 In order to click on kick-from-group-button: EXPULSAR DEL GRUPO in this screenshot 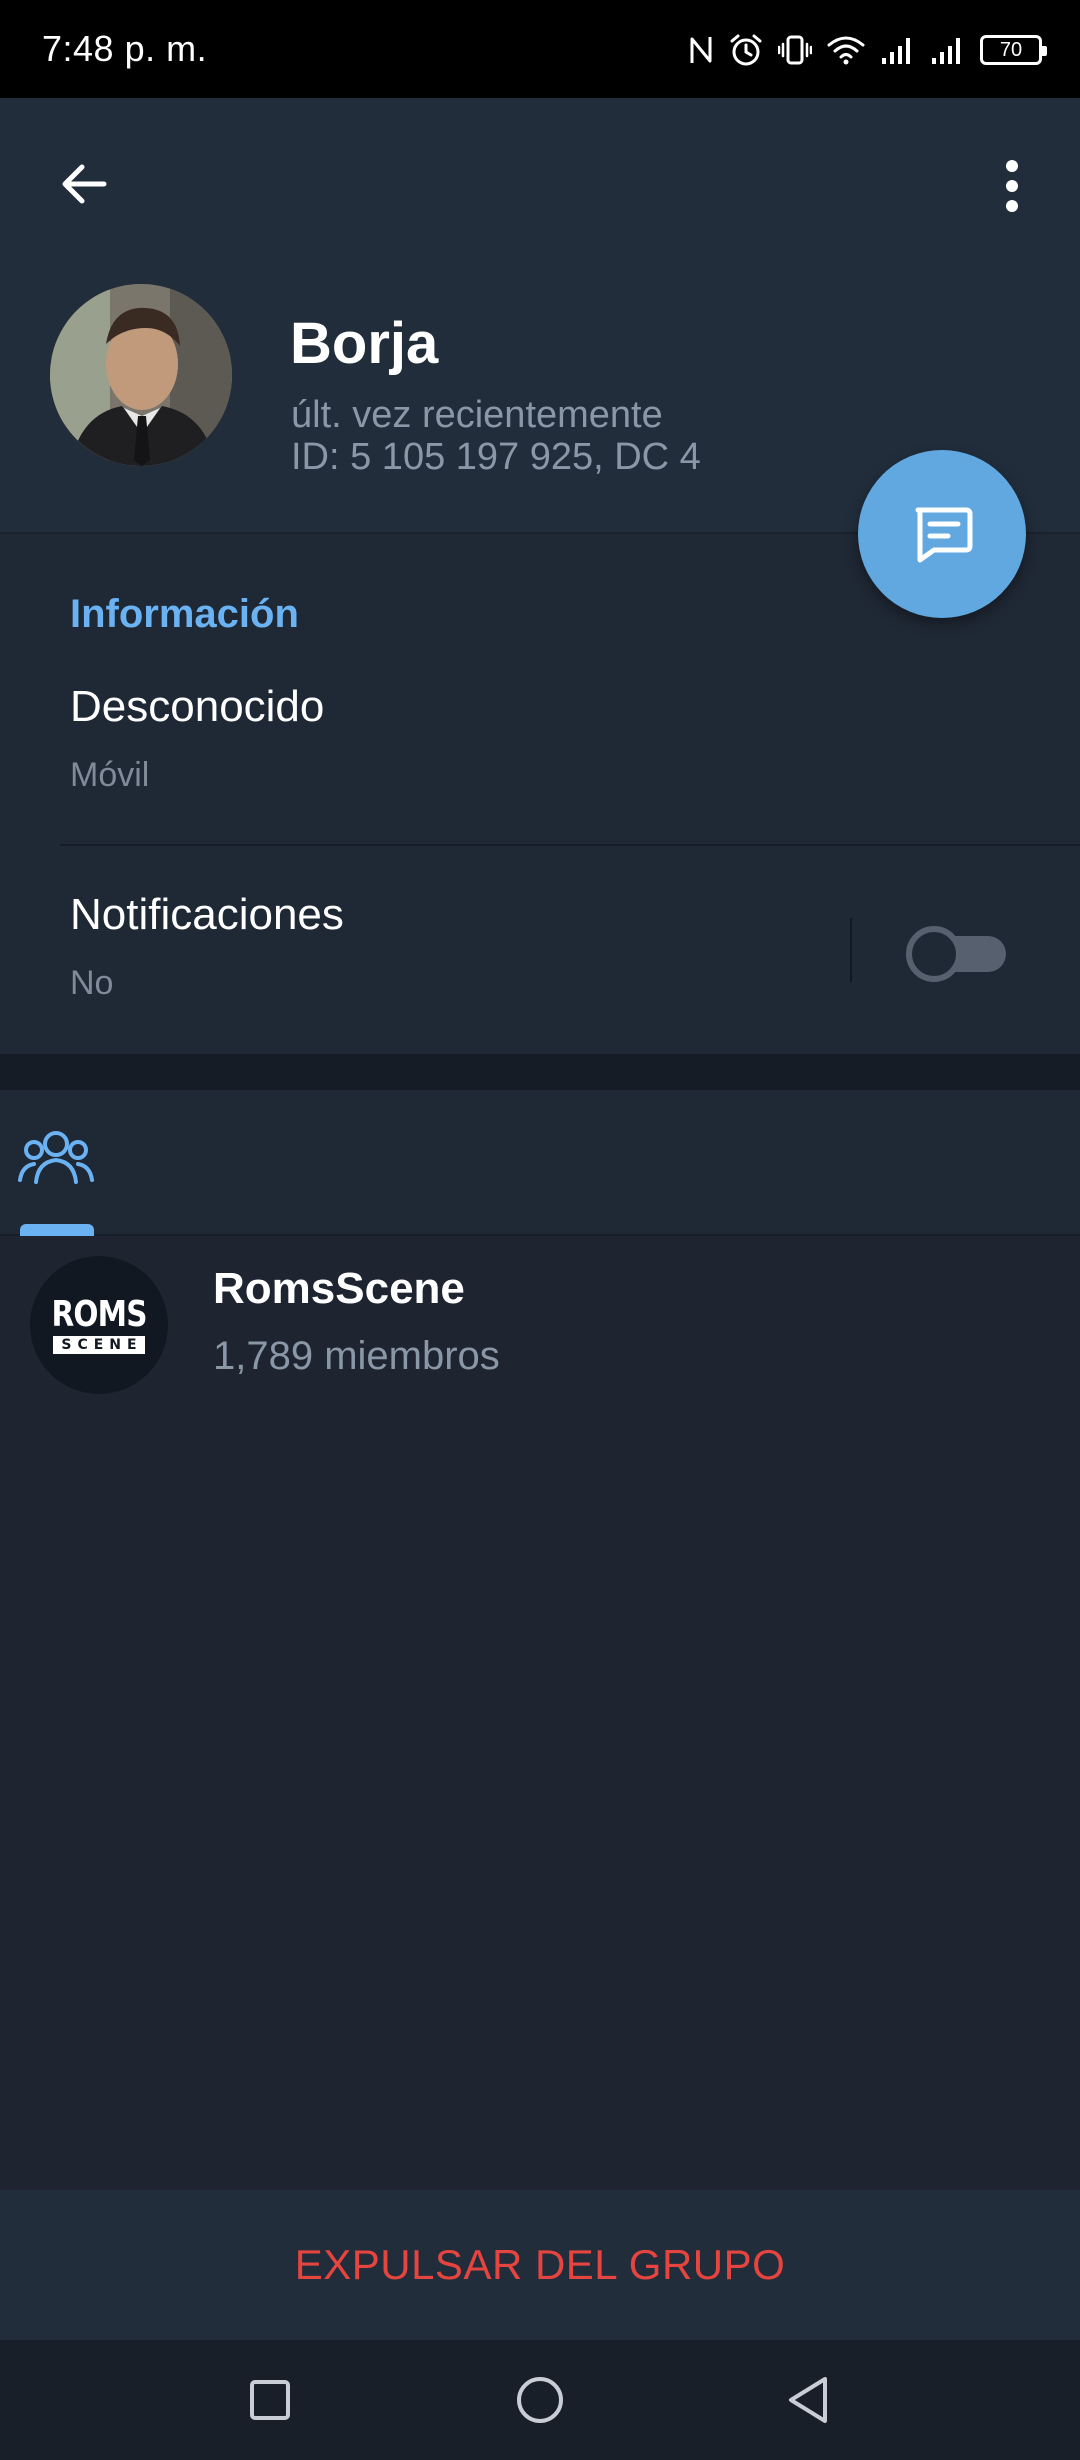, I will do `click(540, 2265)`.